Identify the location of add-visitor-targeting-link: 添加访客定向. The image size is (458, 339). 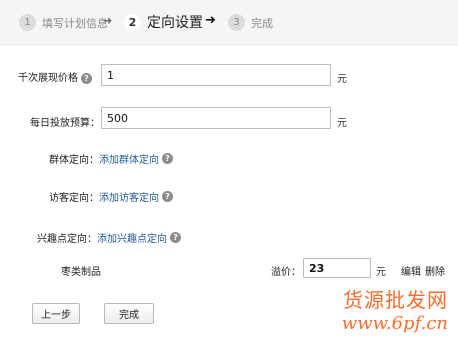
(129, 196).